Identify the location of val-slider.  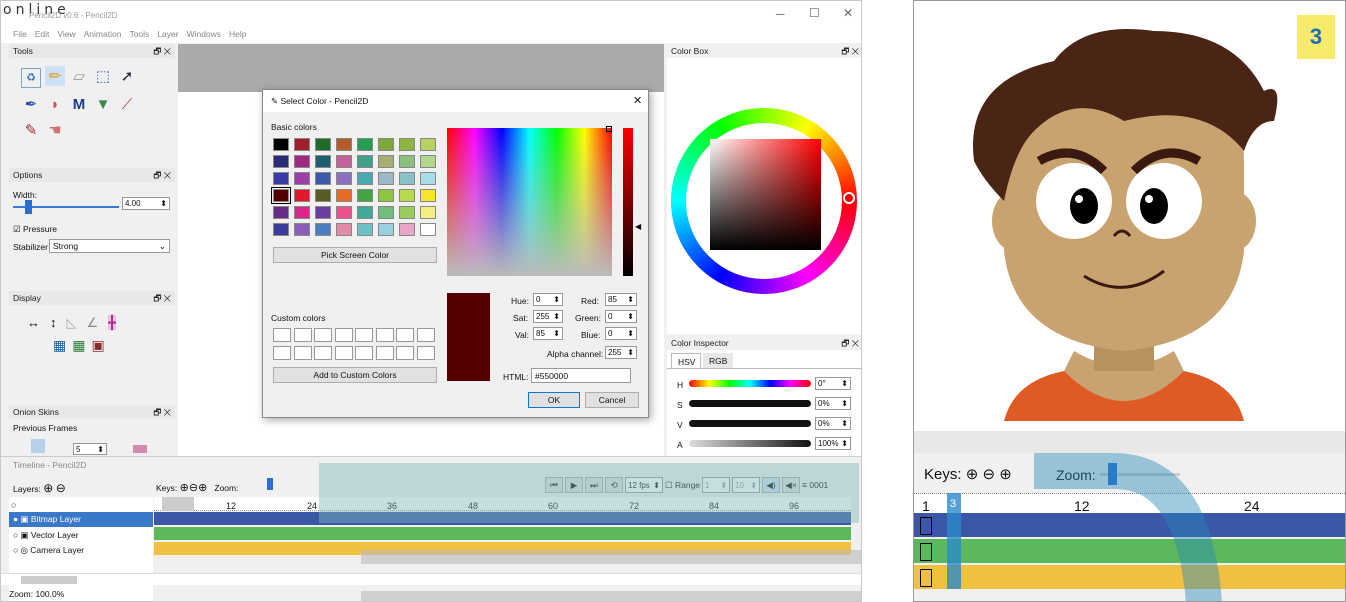
(750, 423).